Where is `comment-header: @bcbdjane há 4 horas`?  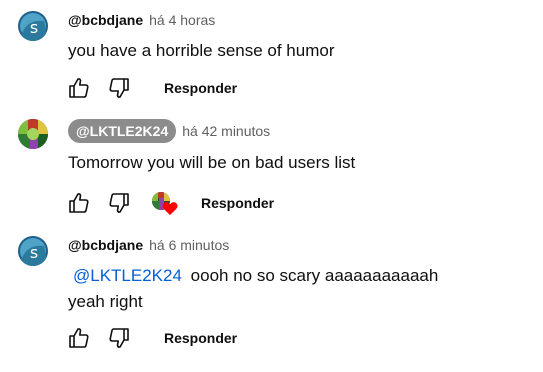 comment-header: @bcbdjane há 4 horas is located at coordinates (141, 20).